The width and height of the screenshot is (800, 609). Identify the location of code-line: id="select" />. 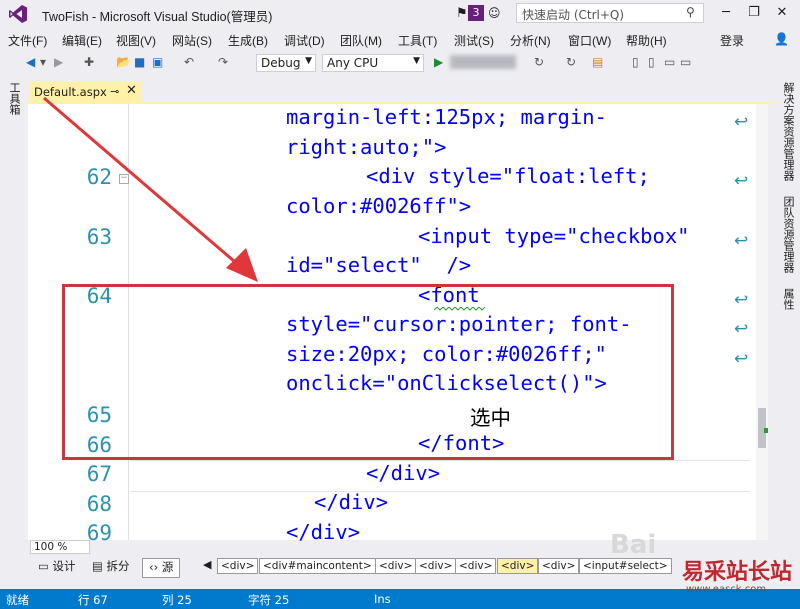
(379, 265).